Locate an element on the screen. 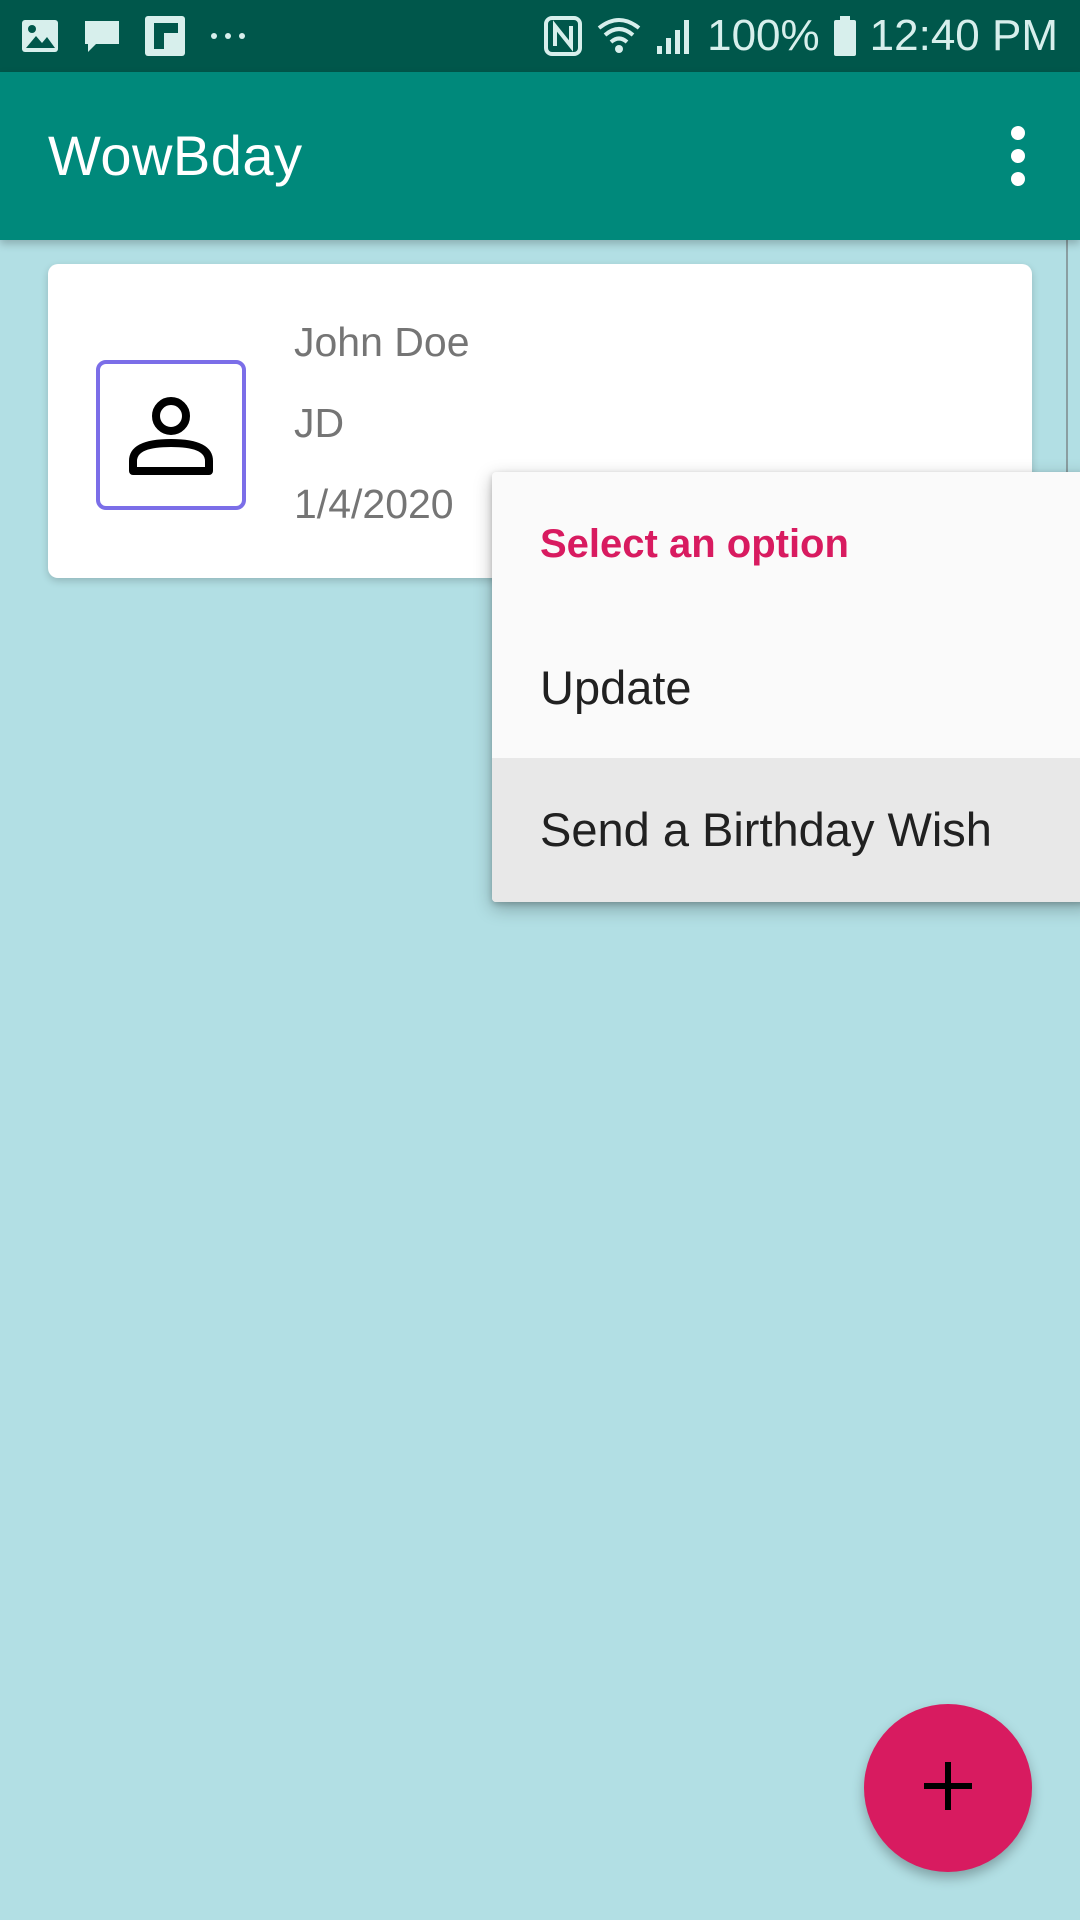 The image size is (1080, 1920). card-details: John Doe JD 1/4/2020 is located at coordinates (382, 423).